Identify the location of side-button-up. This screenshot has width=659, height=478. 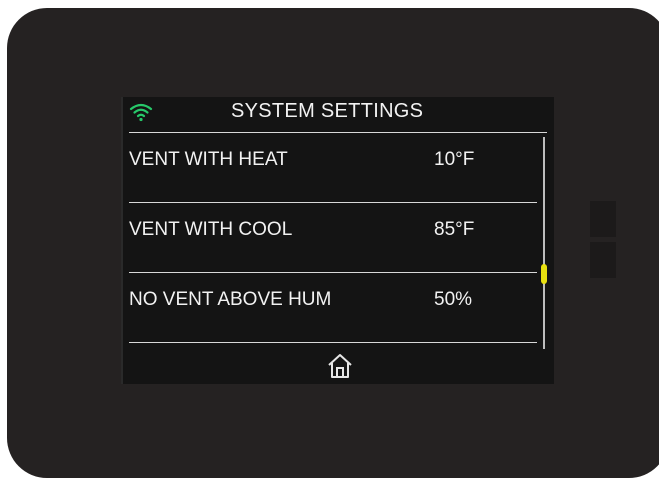
(603, 219).